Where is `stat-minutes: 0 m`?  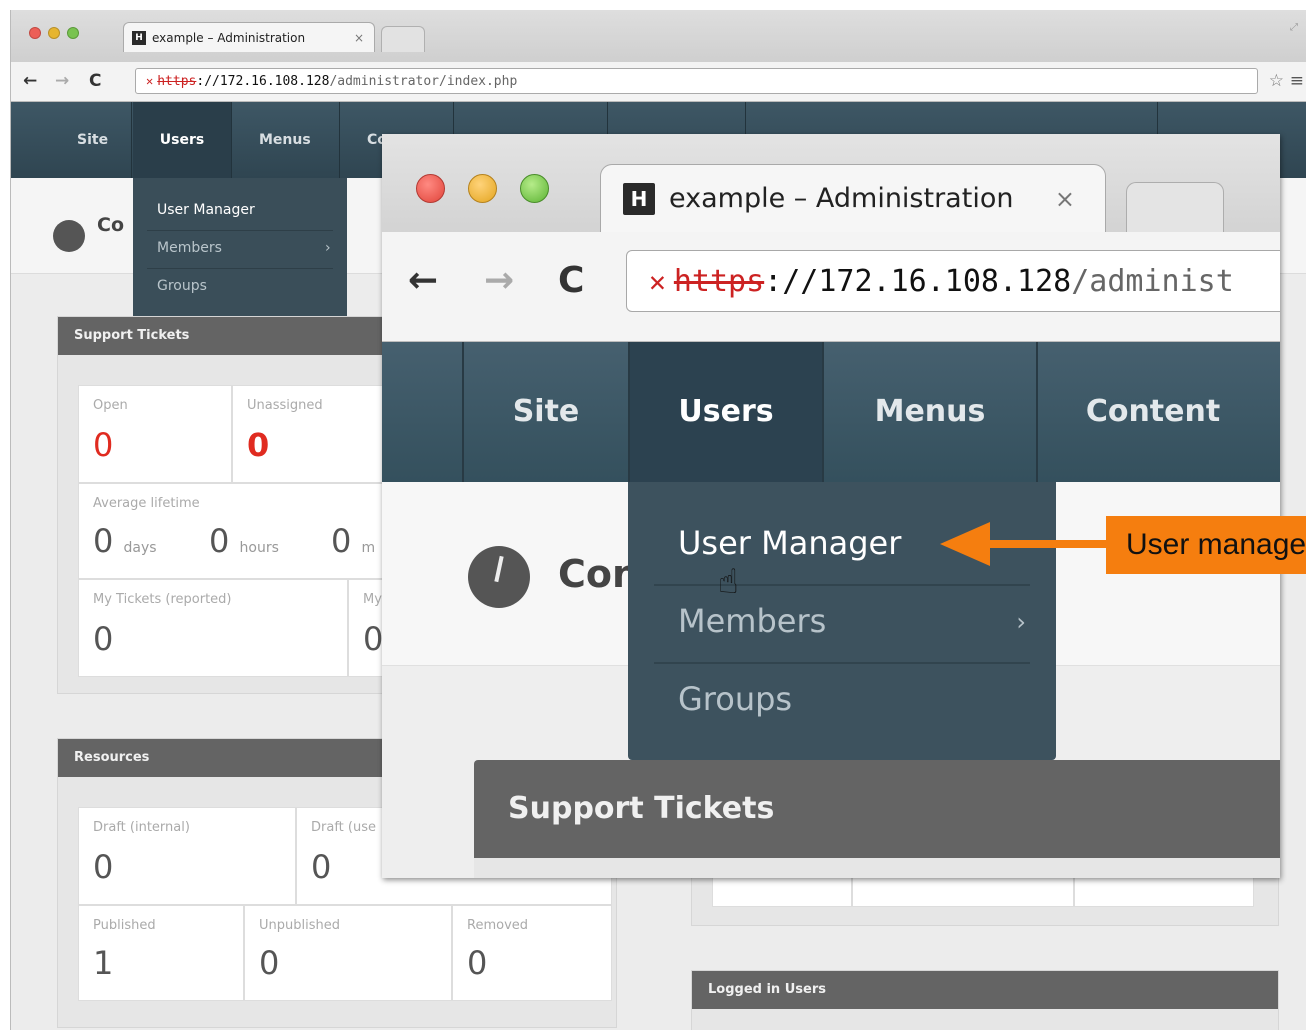
stat-minutes: 0 m is located at coordinates (353, 541).